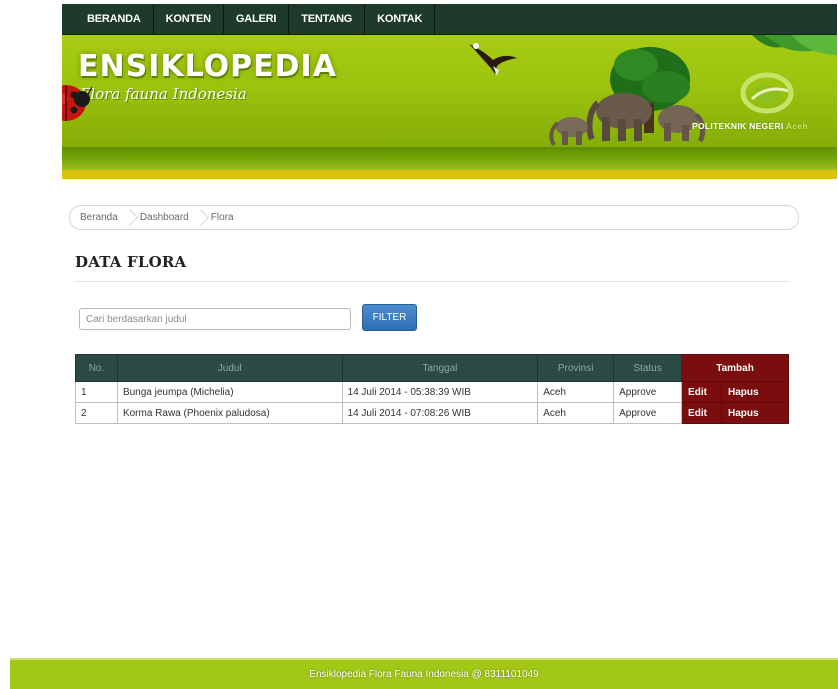  I want to click on breadcrumb: Beranda Dashboard Flora, so click(434, 217).